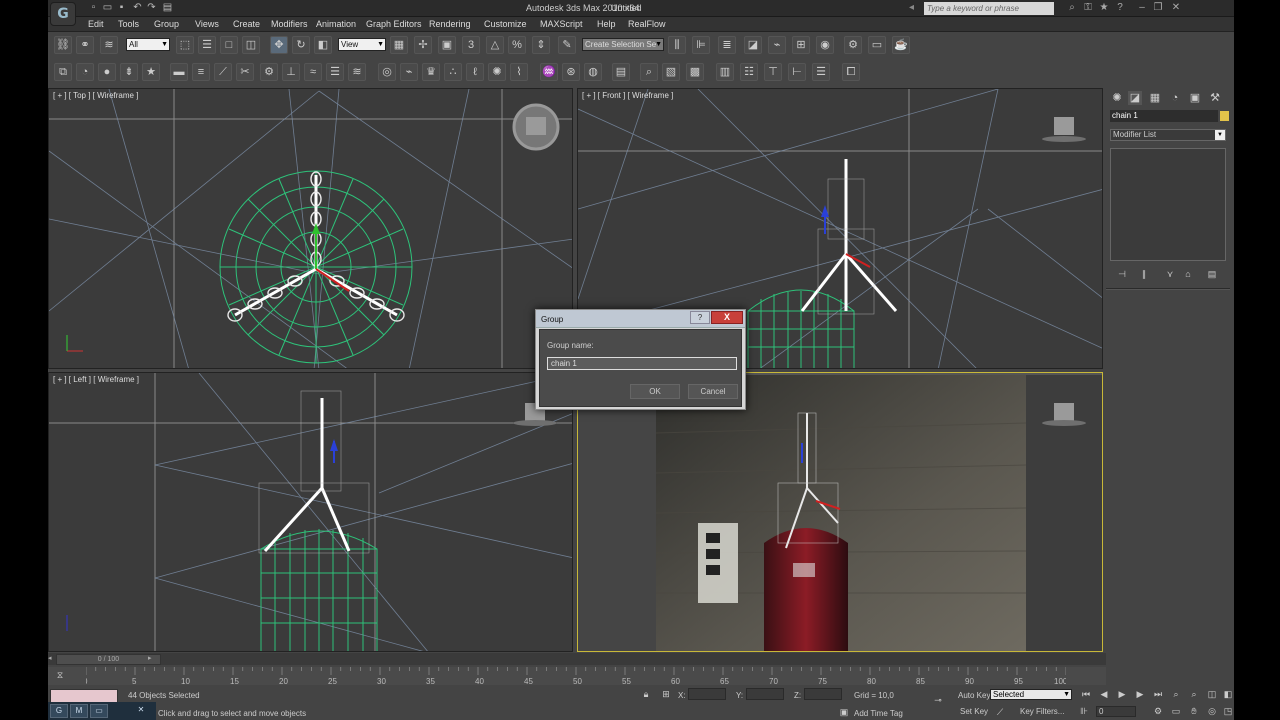  What do you see at coordinates (223, 72) in the screenshot?
I see `tool-icon: ⟋` at bounding box center [223, 72].